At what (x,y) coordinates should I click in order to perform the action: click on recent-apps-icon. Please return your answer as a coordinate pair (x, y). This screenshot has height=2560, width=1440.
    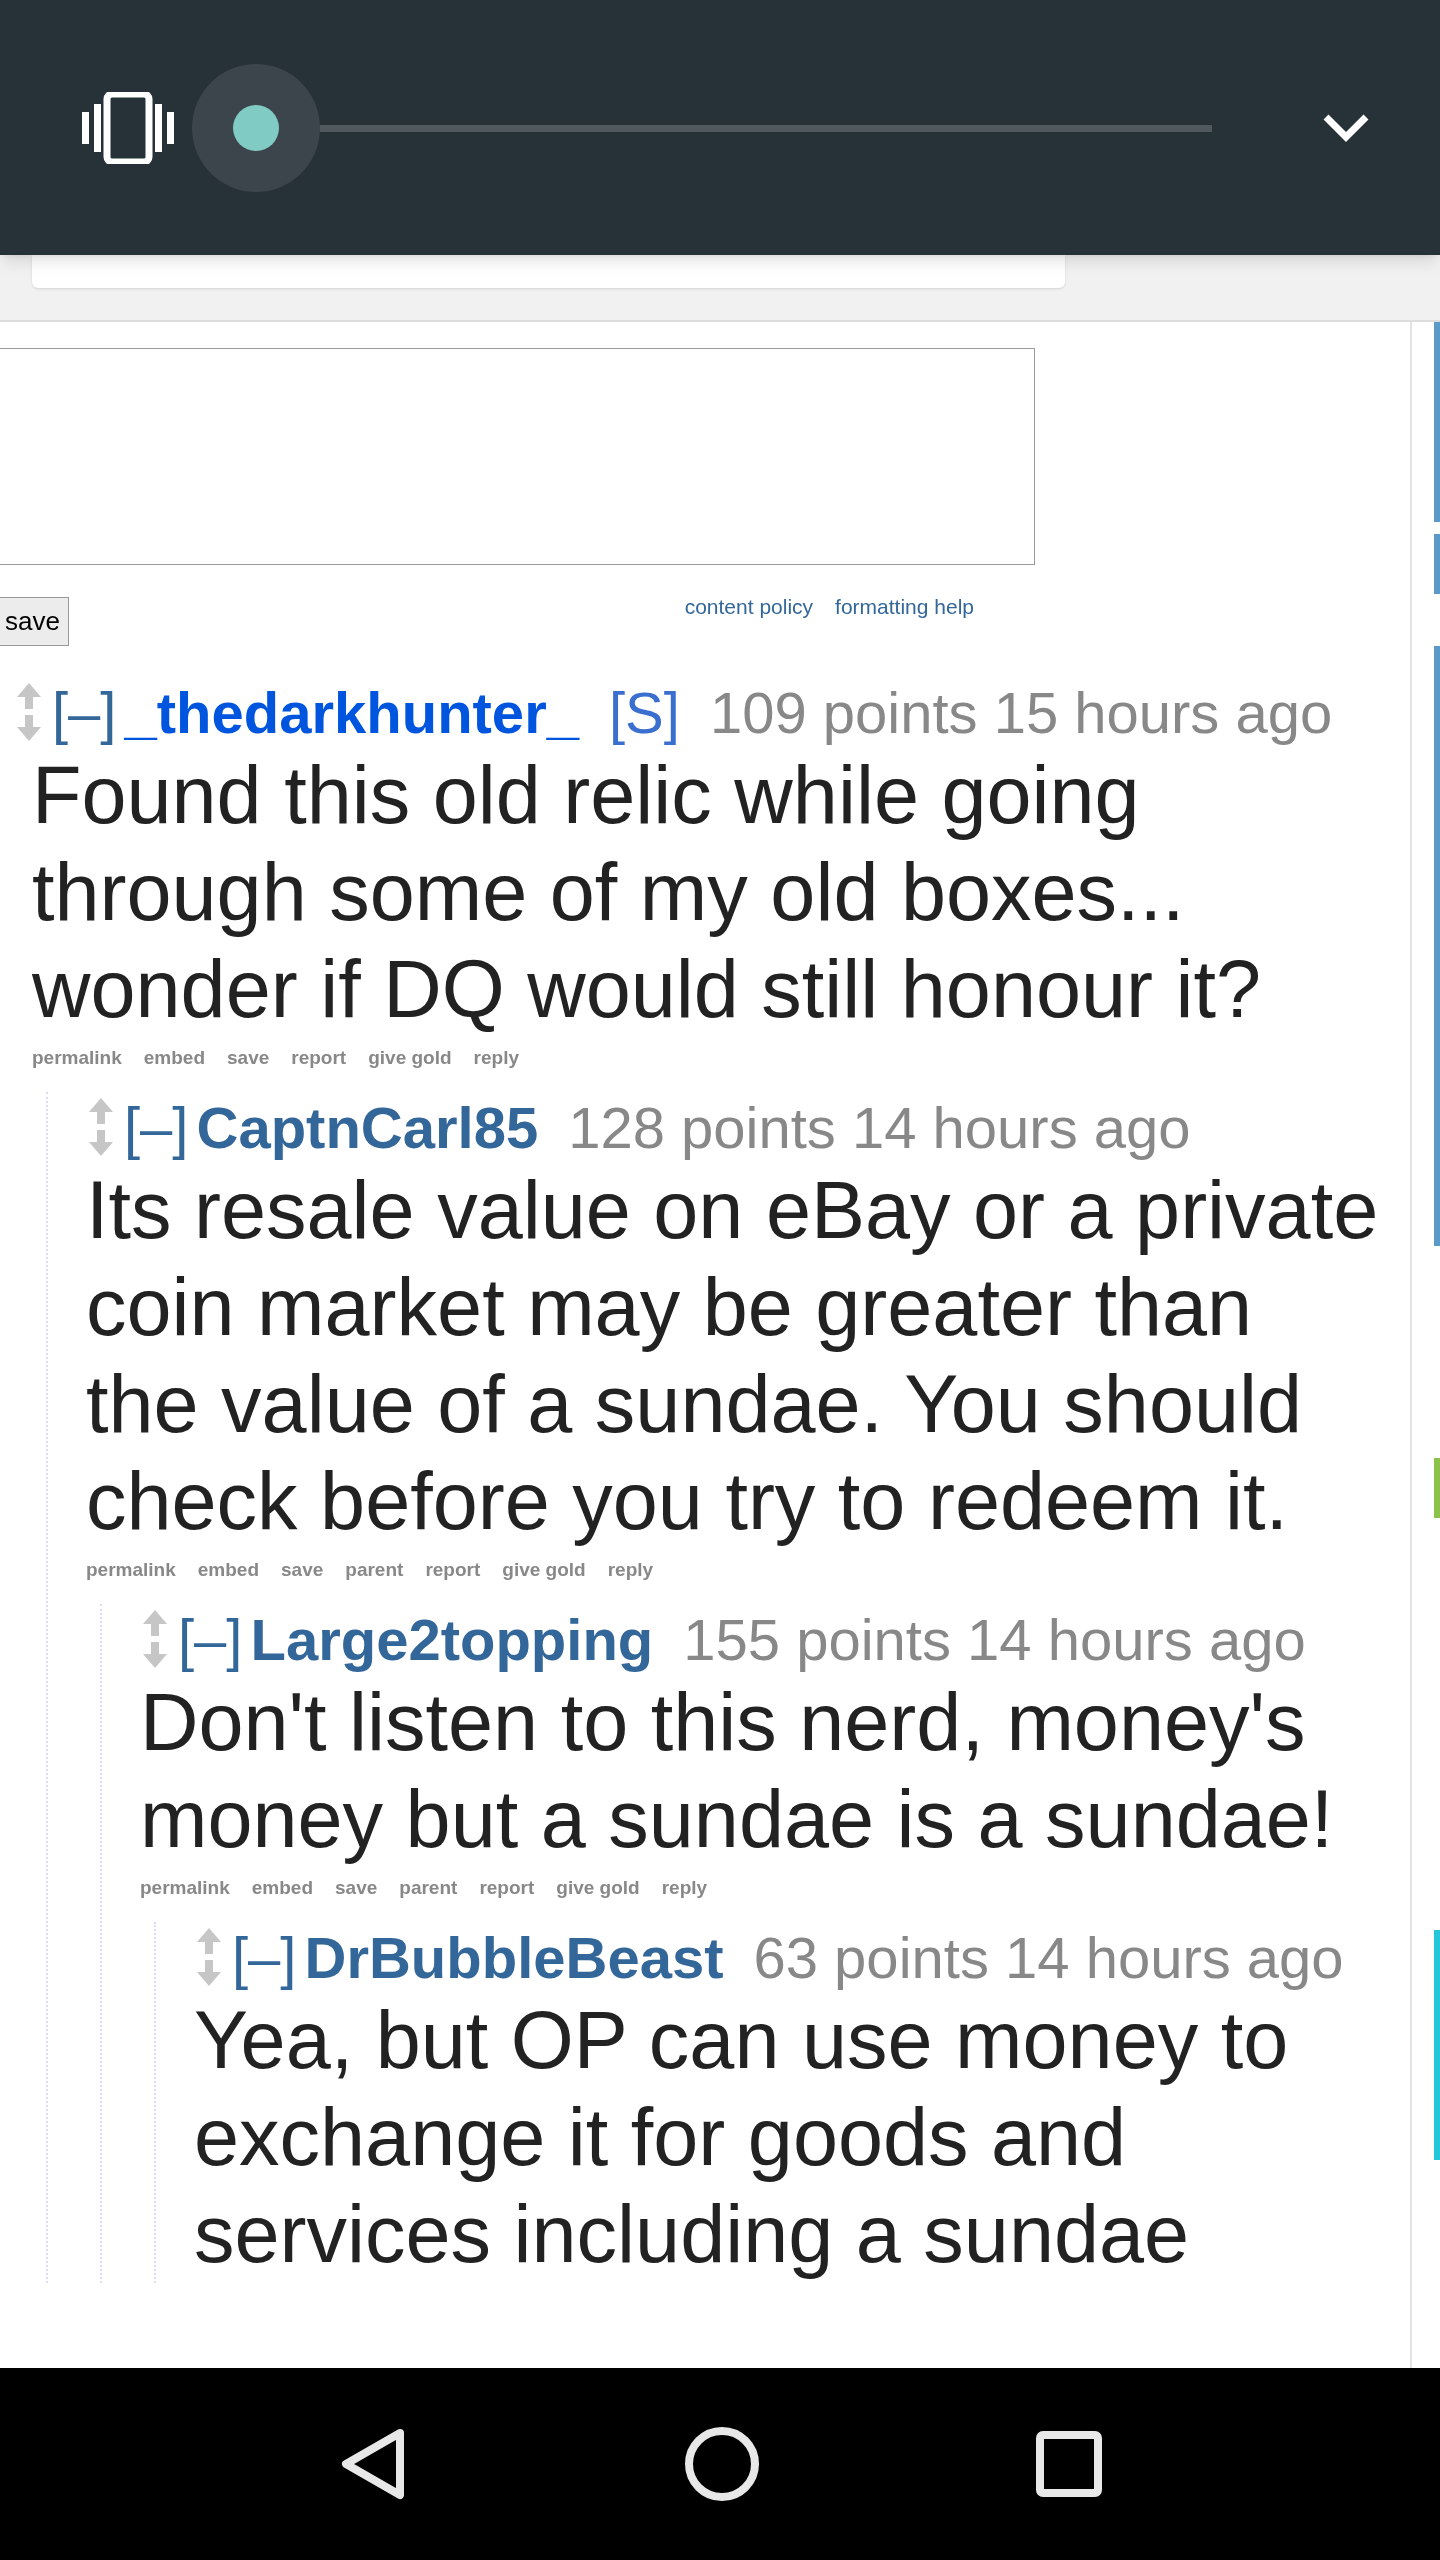
    Looking at the image, I should click on (1069, 2464).